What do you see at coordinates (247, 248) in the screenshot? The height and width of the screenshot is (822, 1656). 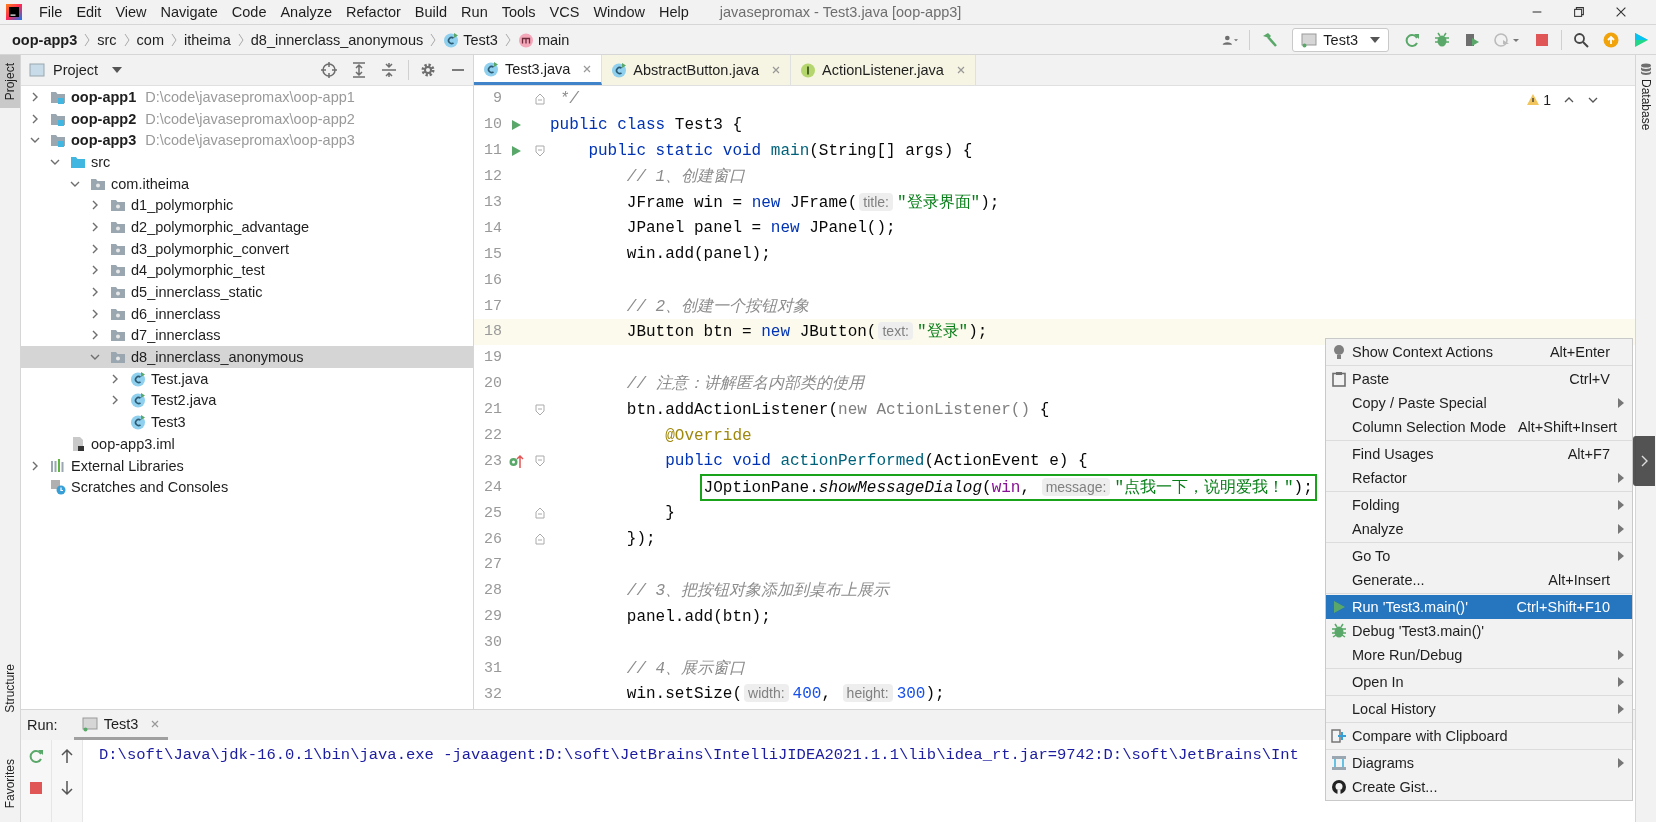 I see `tree-item: d3_polymorphic_convert` at bounding box center [247, 248].